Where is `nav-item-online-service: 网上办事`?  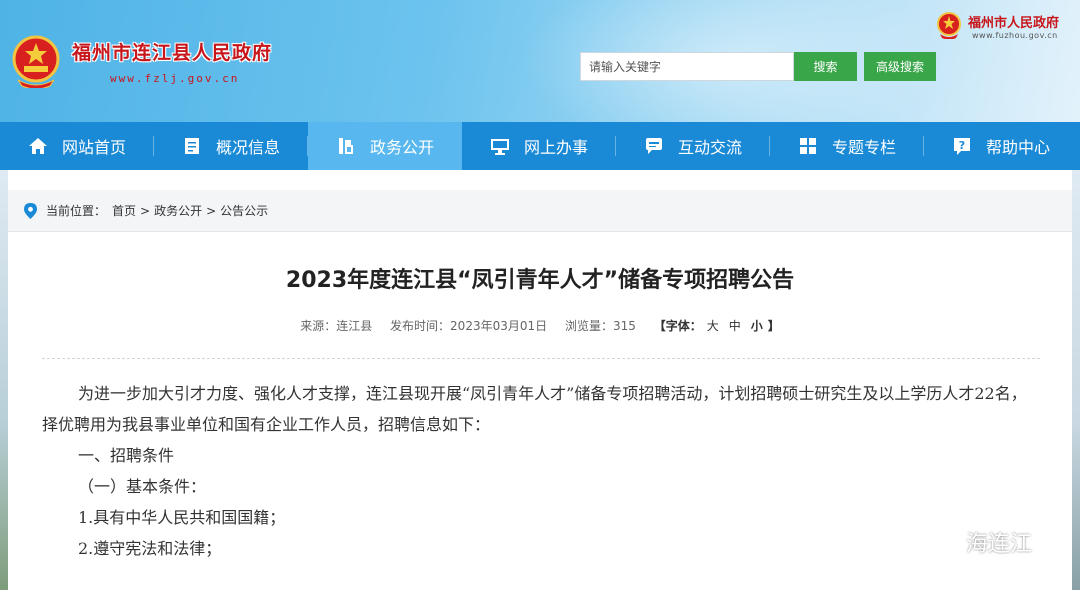
nav-item-online-service: 网上办事 is located at coordinates (539, 146).